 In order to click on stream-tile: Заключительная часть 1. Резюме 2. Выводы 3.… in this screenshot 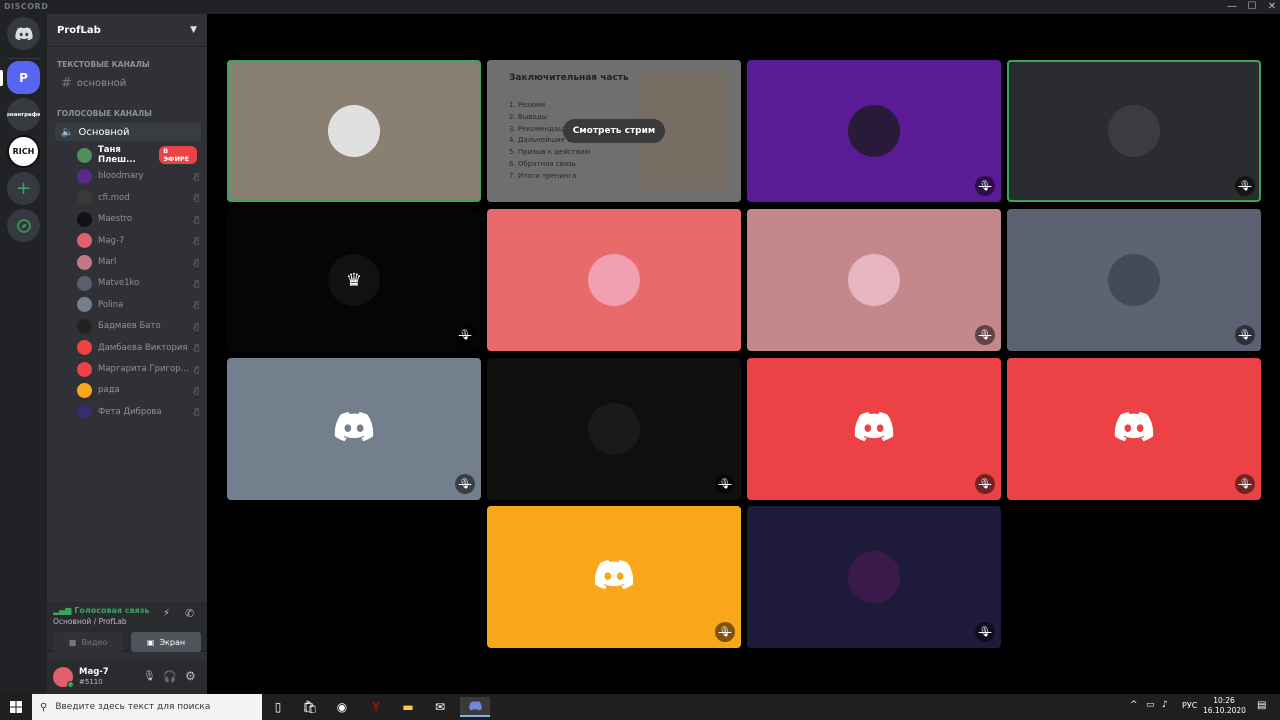, I will do `click(614, 131)`.